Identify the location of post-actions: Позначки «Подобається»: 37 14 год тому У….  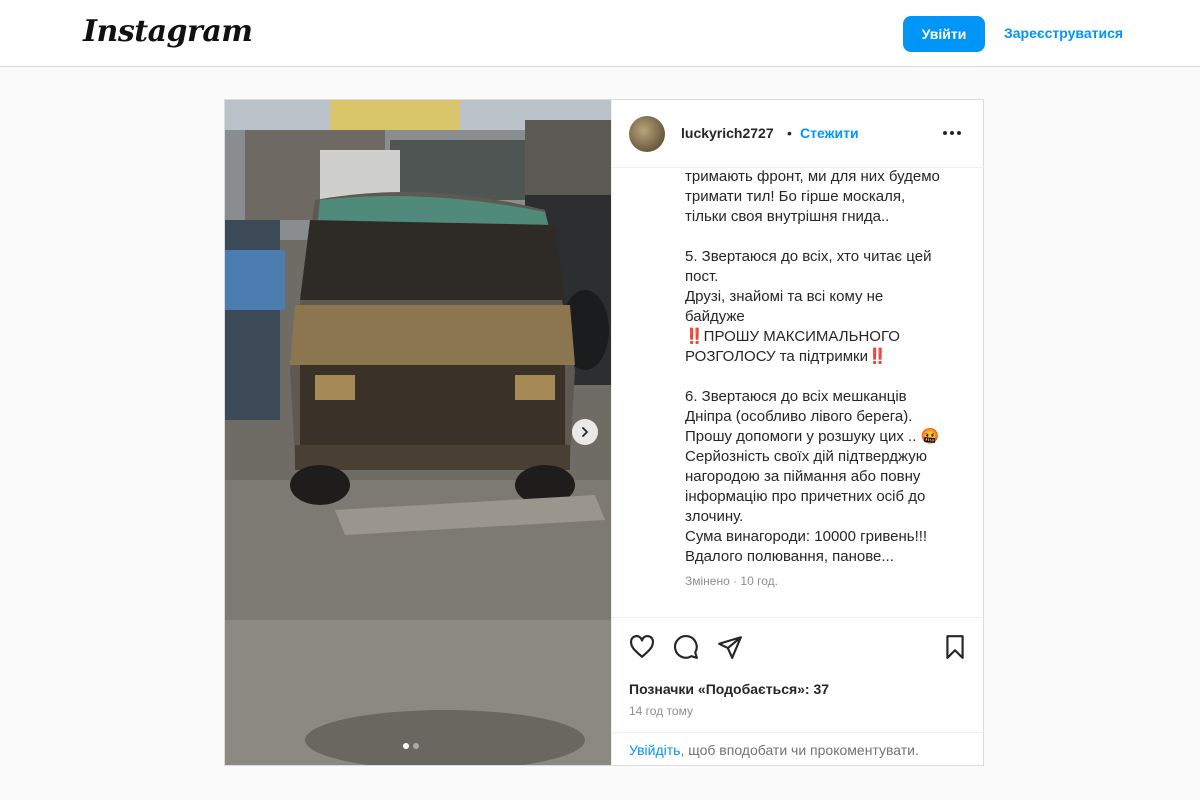
(798, 691).